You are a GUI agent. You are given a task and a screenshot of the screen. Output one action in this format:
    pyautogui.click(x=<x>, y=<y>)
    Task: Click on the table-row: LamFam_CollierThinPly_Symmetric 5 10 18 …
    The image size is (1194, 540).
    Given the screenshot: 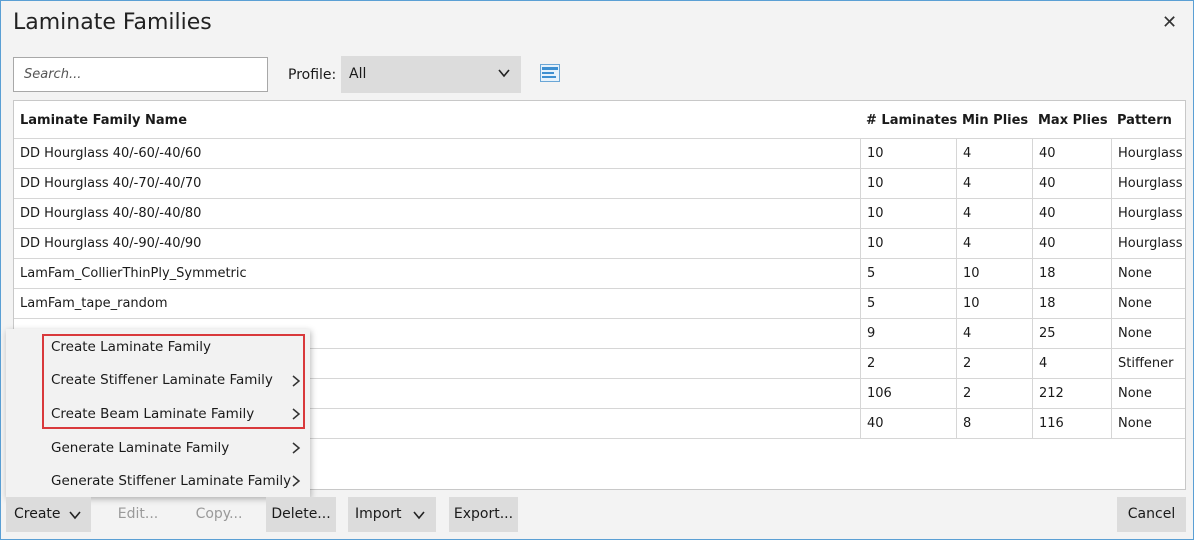 What is the action you would take?
    pyautogui.click(x=599, y=273)
    